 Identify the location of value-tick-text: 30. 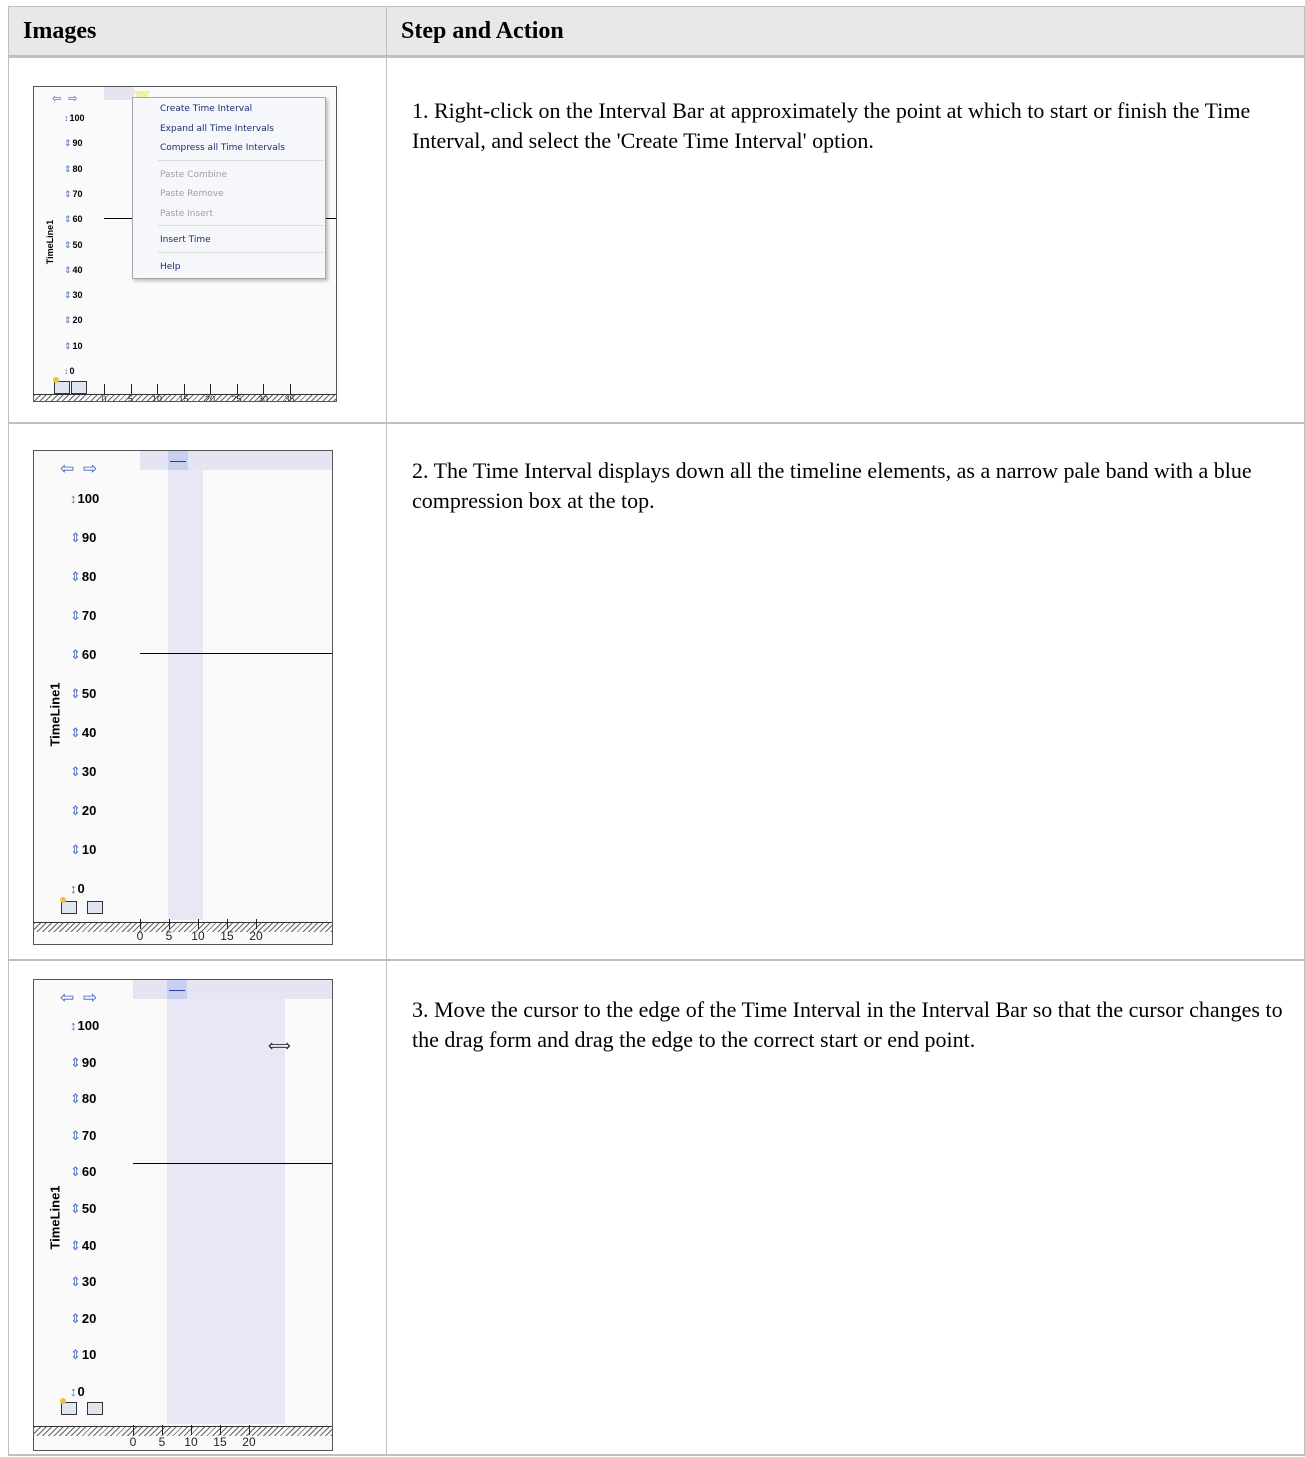
(89, 1282).